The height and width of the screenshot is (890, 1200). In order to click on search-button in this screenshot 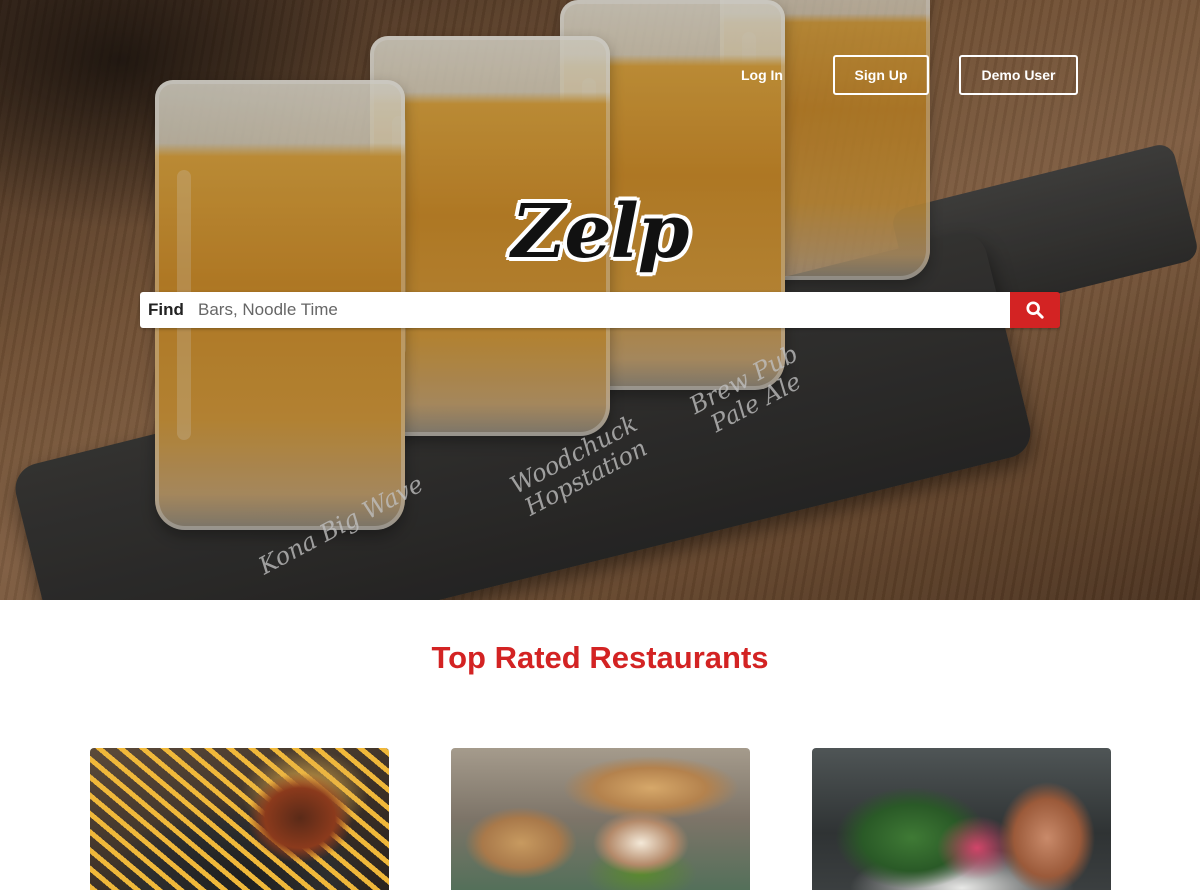, I will do `click(1035, 310)`.